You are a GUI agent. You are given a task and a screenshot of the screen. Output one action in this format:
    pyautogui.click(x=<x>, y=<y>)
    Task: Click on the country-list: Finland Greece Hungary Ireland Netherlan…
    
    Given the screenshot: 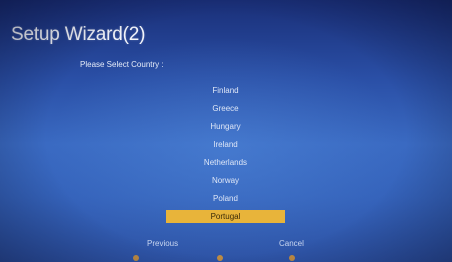 What is the action you would take?
    pyautogui.click(x=225, y=152)
    